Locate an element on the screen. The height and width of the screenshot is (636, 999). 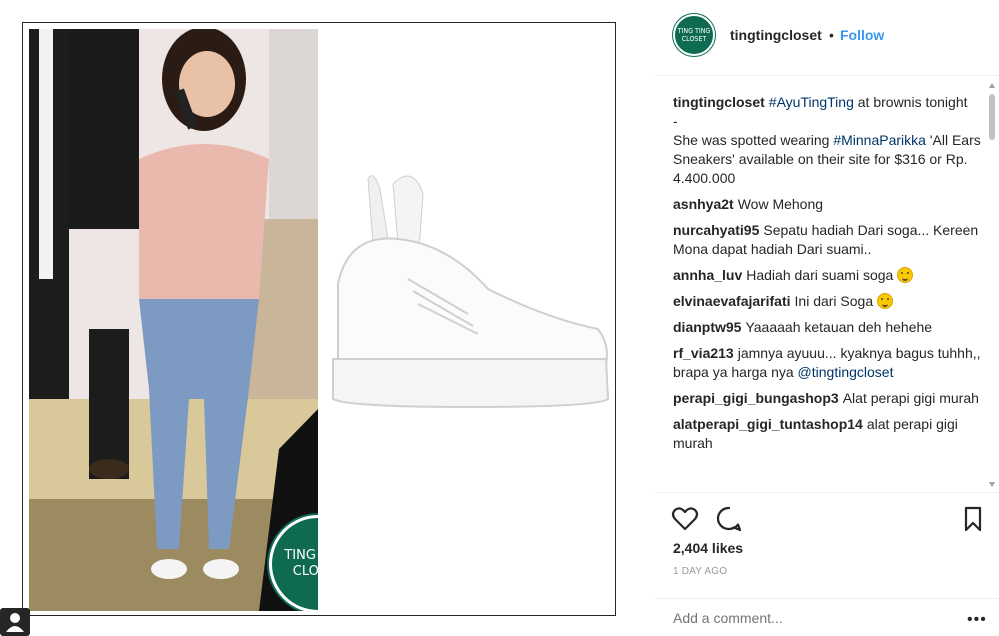
caption-text: She was spotted wearing is located at coordinates (753, 140).